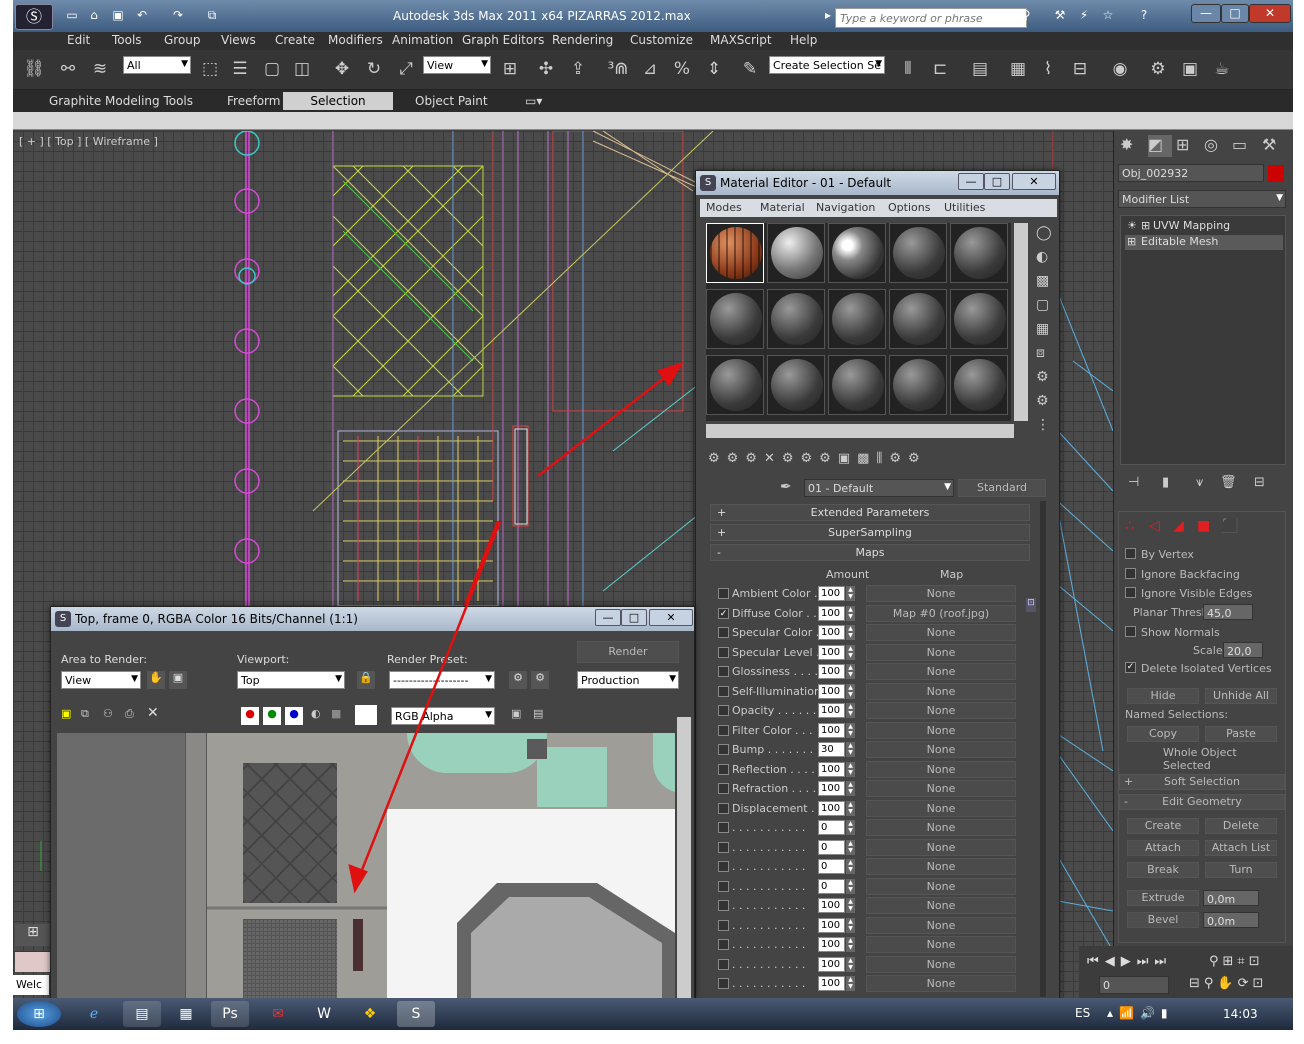 This screenshot has width=1304, height=1044. I want to click on environment-icon: ⚙, so click(540, 680).